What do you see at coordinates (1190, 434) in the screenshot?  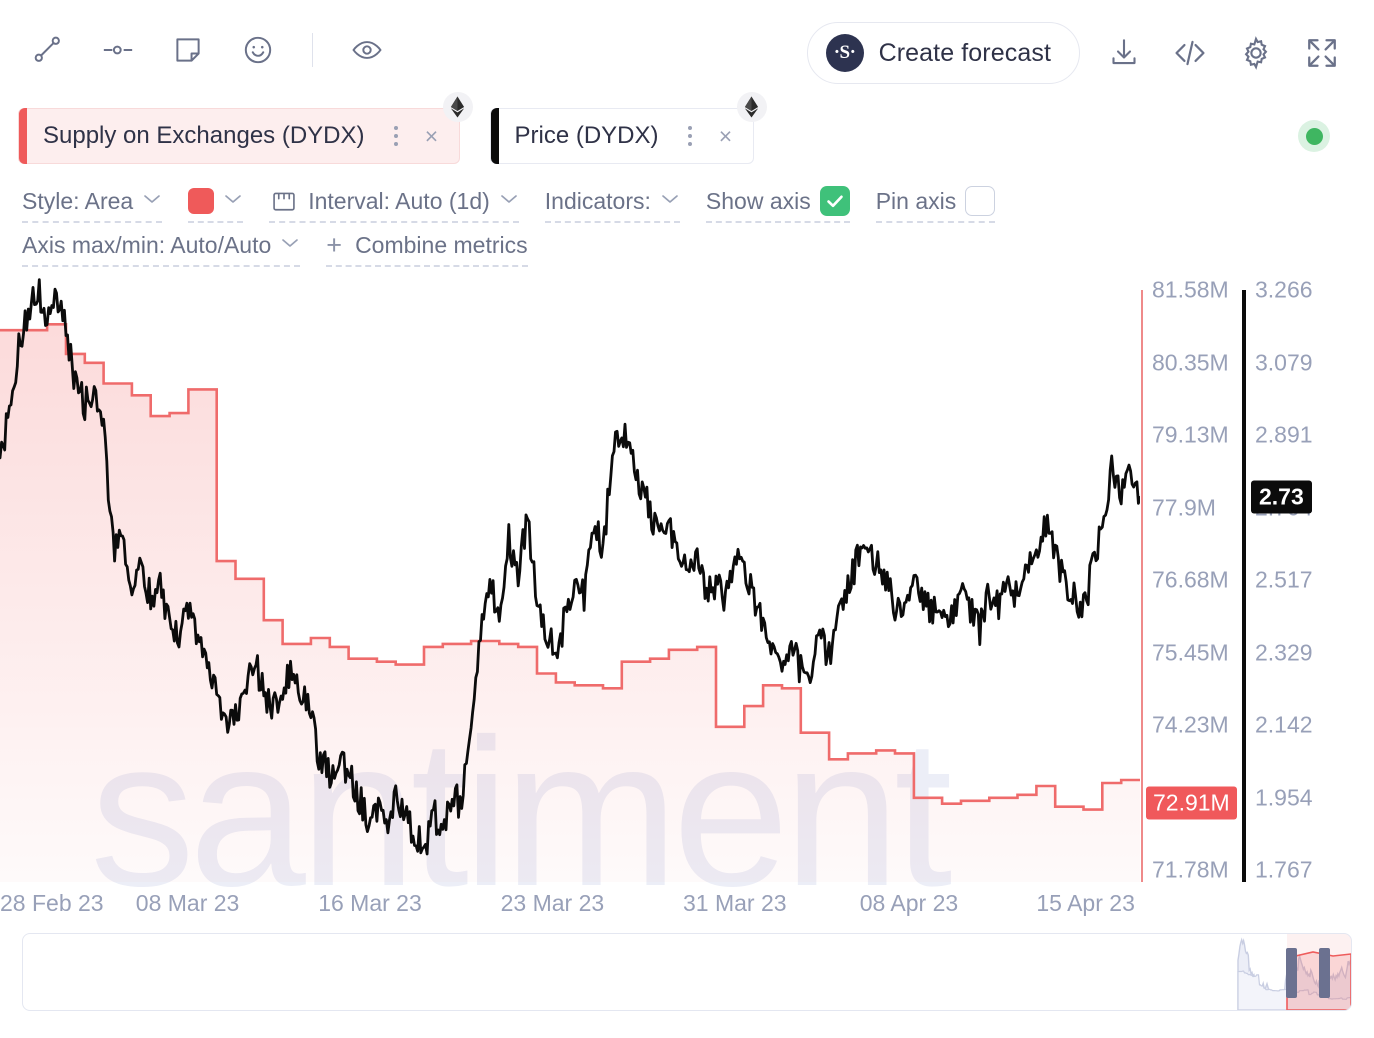 I see `axis-tick-label: 79.13M` at bounding box center [1190, 434].